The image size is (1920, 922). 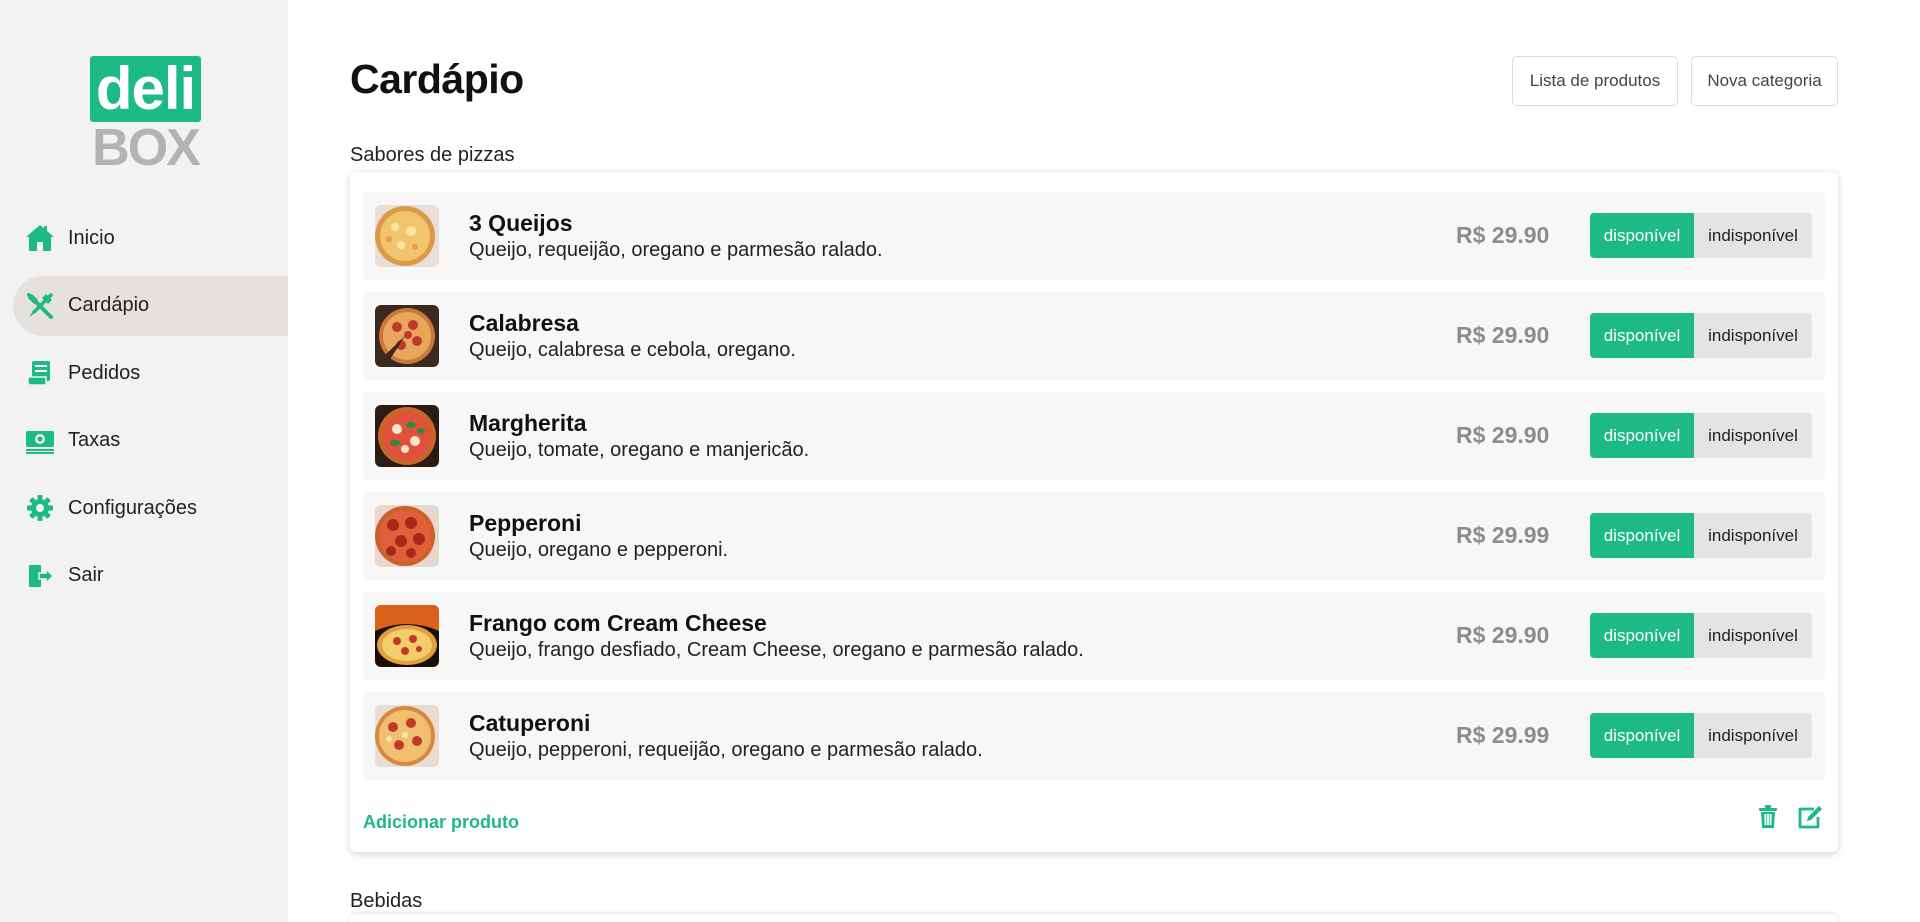 What do you see at coordinates (145, 89) in the screenshot?
I see `logo-deli: deli` at bounding box center [145, 89].